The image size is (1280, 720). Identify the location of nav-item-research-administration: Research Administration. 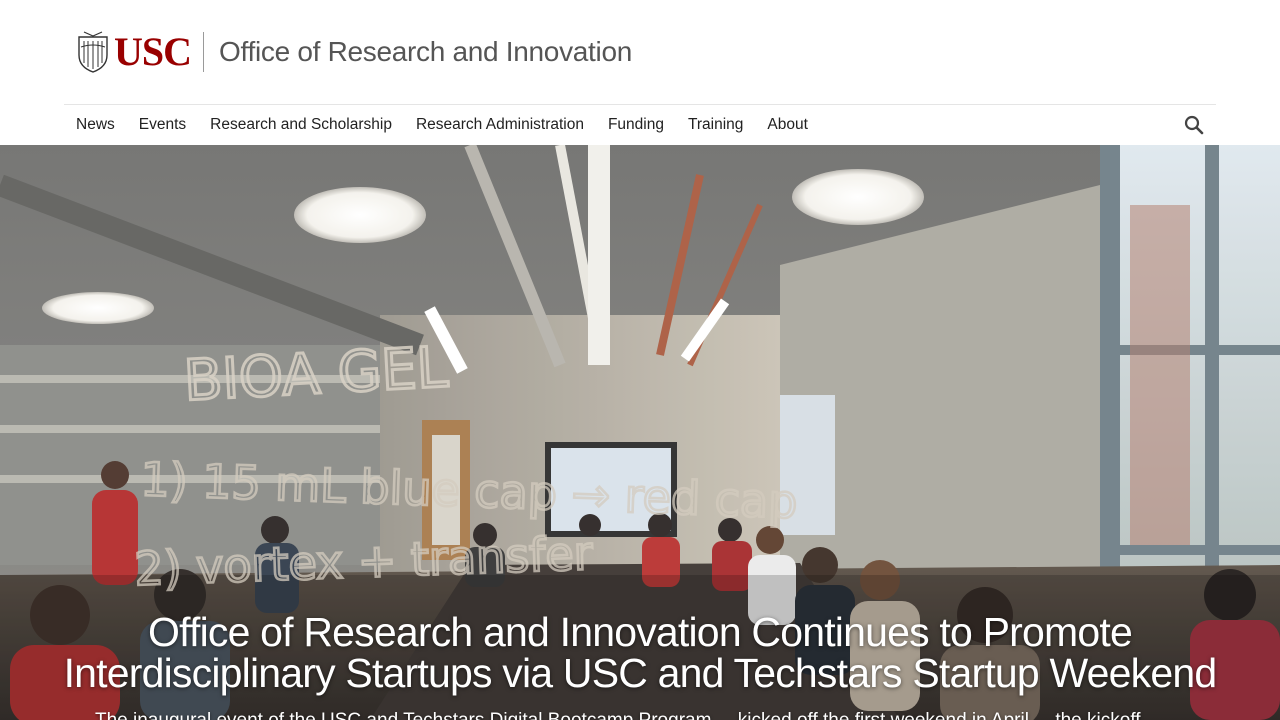
(500, 125).